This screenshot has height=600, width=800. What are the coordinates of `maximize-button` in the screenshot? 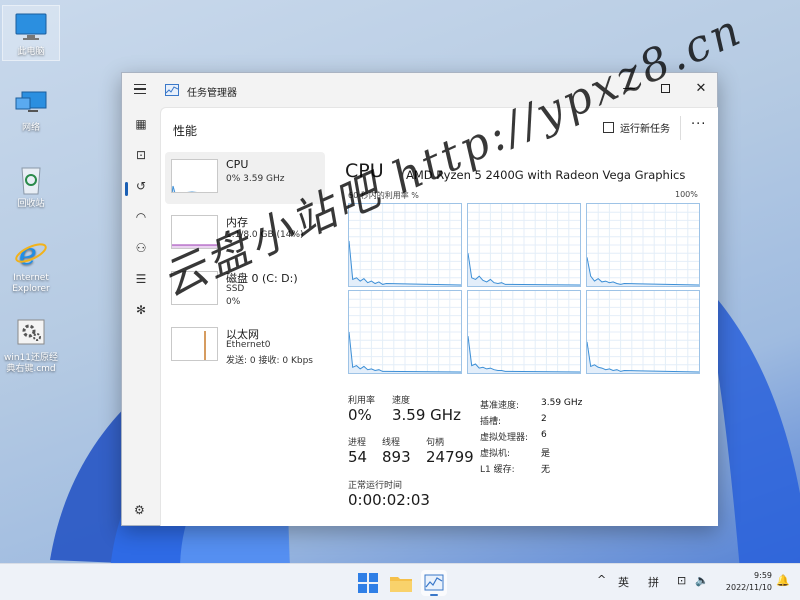 It's located at (665, 88).